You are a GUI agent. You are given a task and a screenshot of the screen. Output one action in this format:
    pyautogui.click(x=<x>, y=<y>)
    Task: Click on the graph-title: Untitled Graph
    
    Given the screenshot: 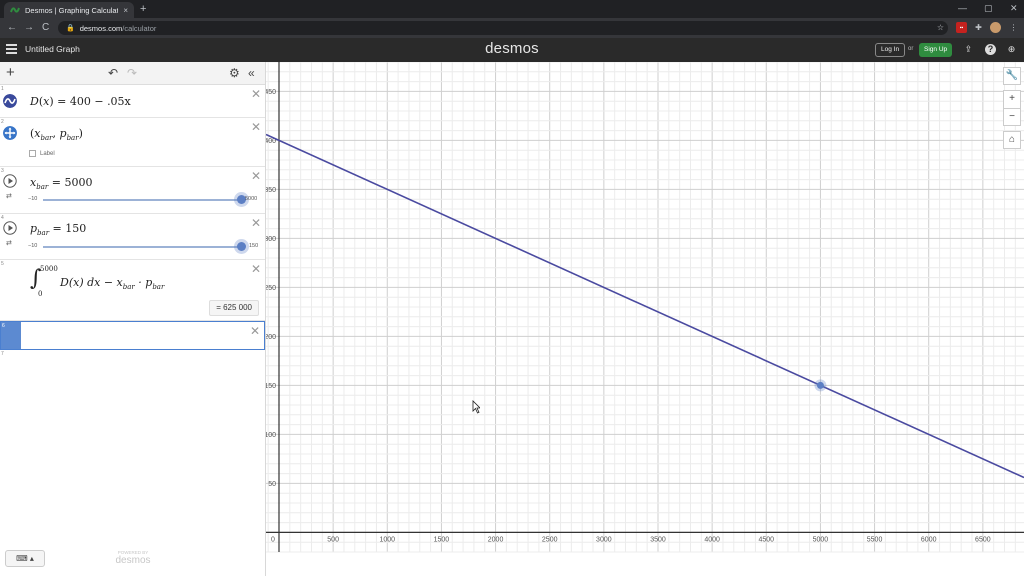 What is the action you would take?
    pyautogui.click(x=52, y=49)
    